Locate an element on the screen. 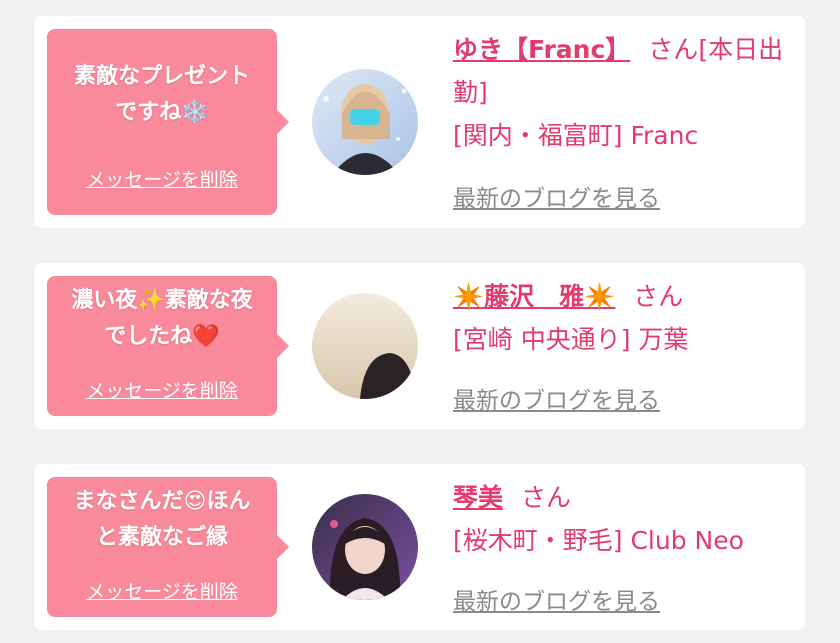  cast-info: 琴美 さん [桜木町・野毛] Club Neo is located at coordinates (625, 519).